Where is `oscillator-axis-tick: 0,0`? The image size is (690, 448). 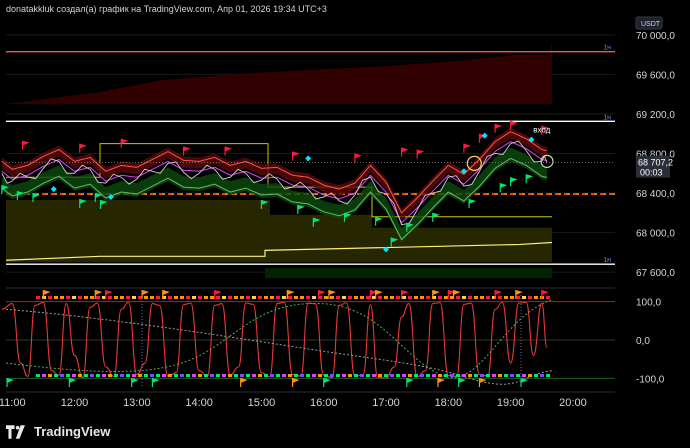
oscillator-axis-tick: 0,0 is located at coordinates (643, 341).